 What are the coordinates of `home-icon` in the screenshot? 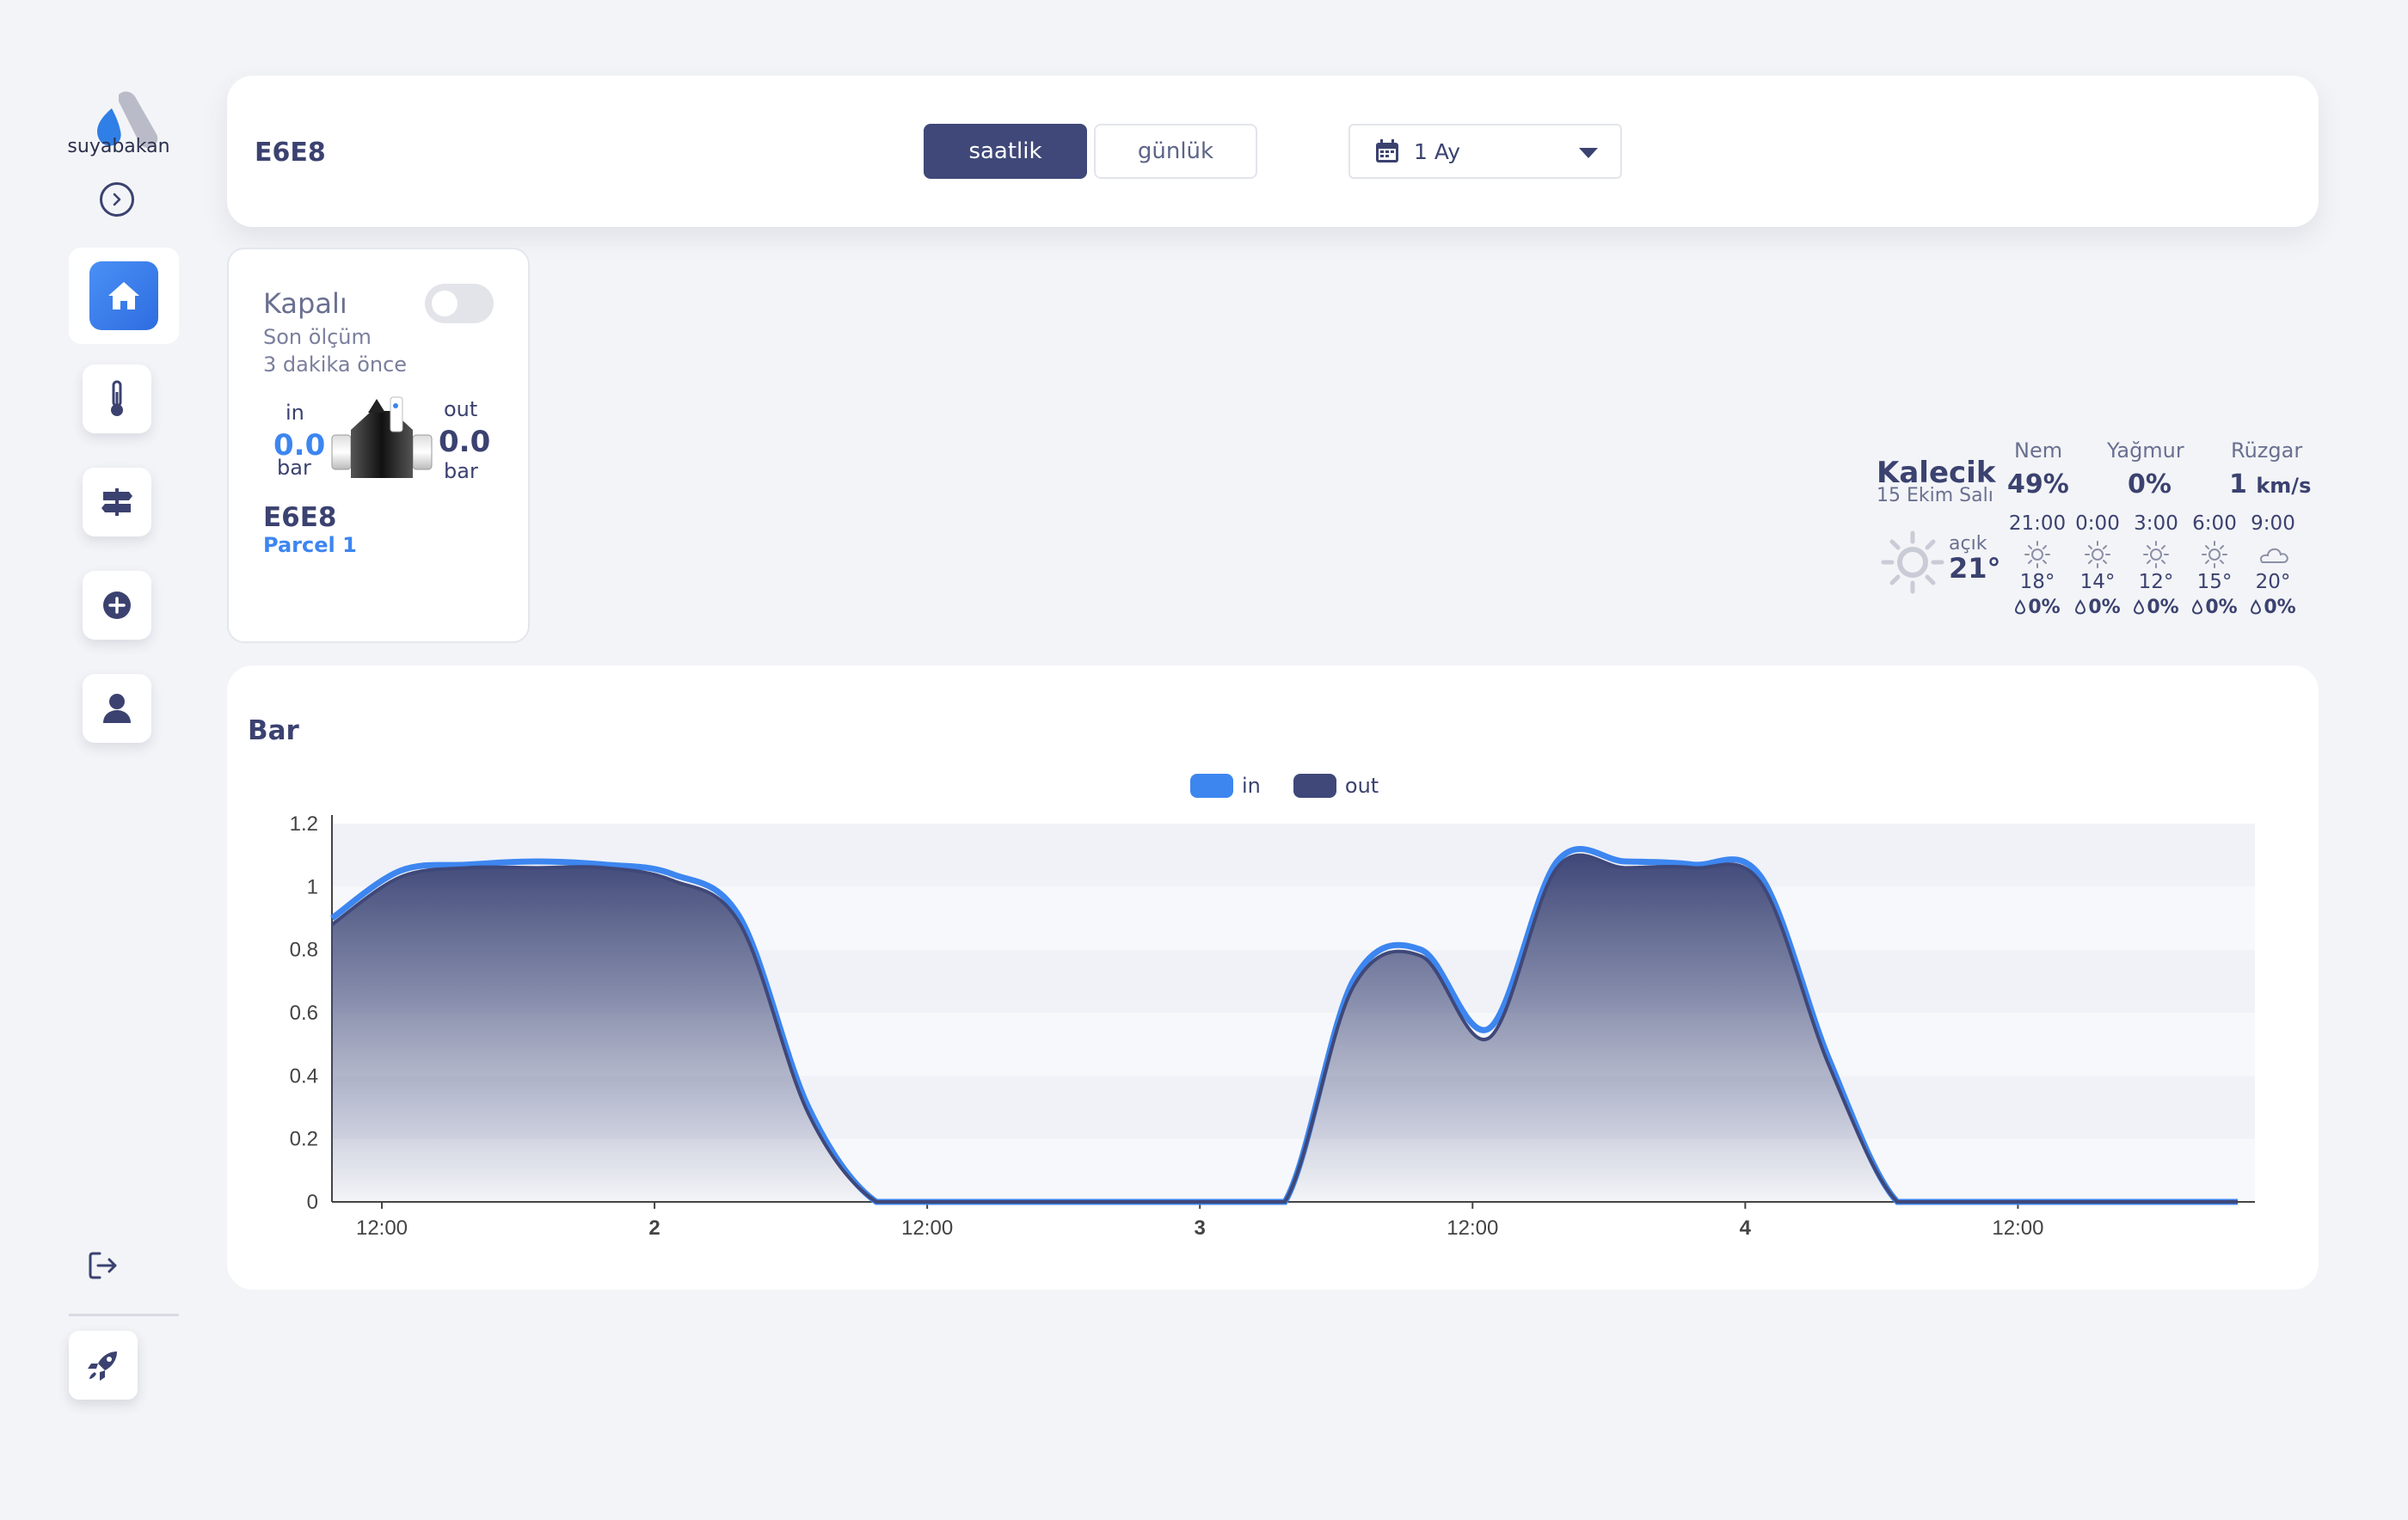 It's located at (123, 296).